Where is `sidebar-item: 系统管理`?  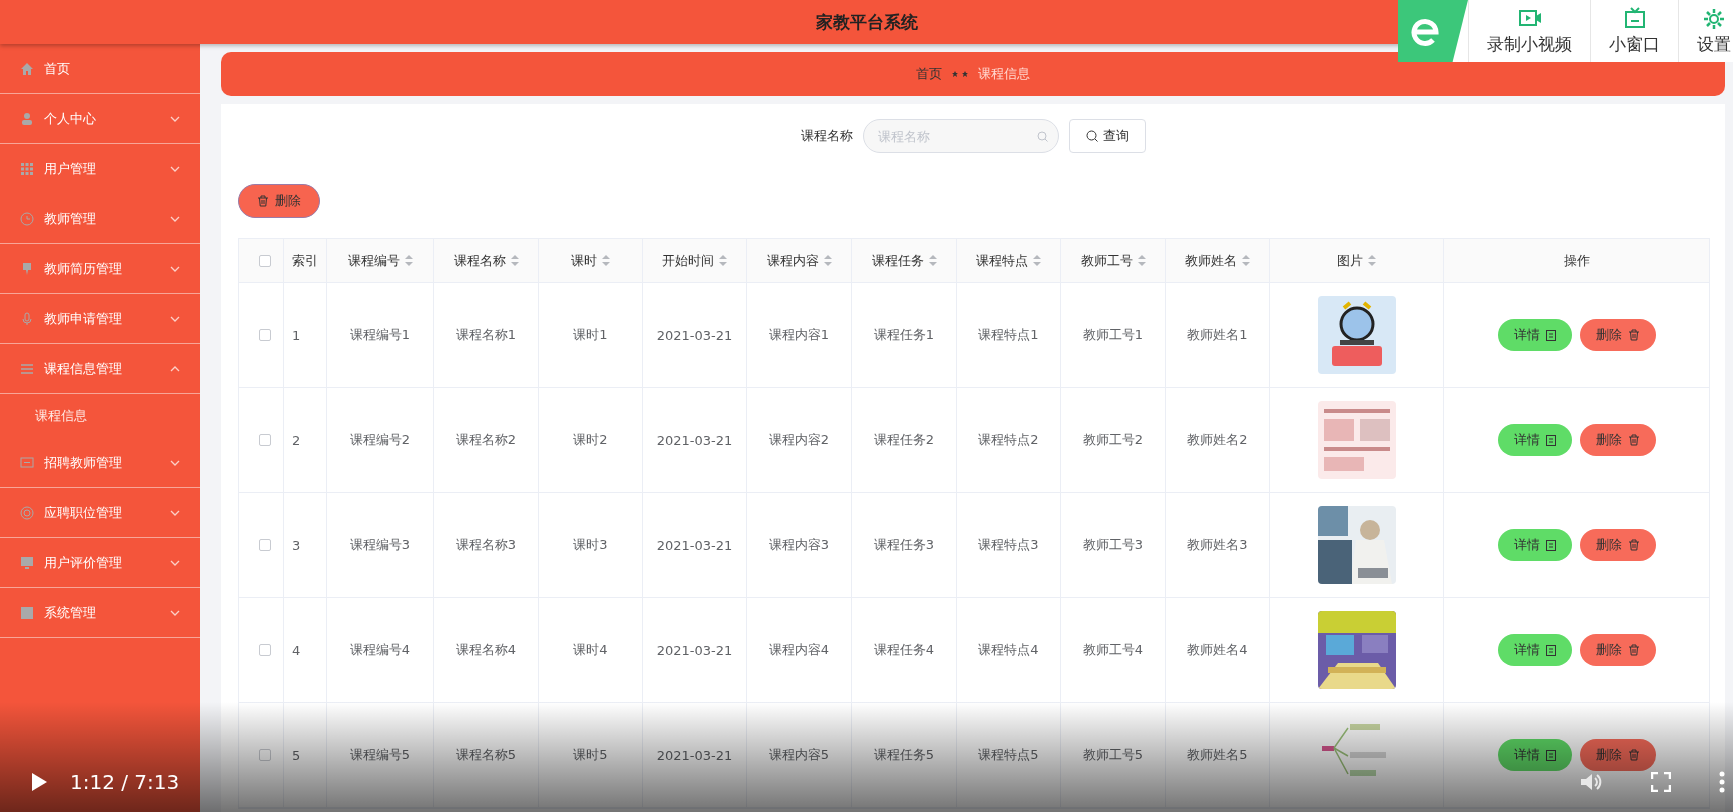 sidebar-item: 系统管理 is located at coordinates (100, 613).